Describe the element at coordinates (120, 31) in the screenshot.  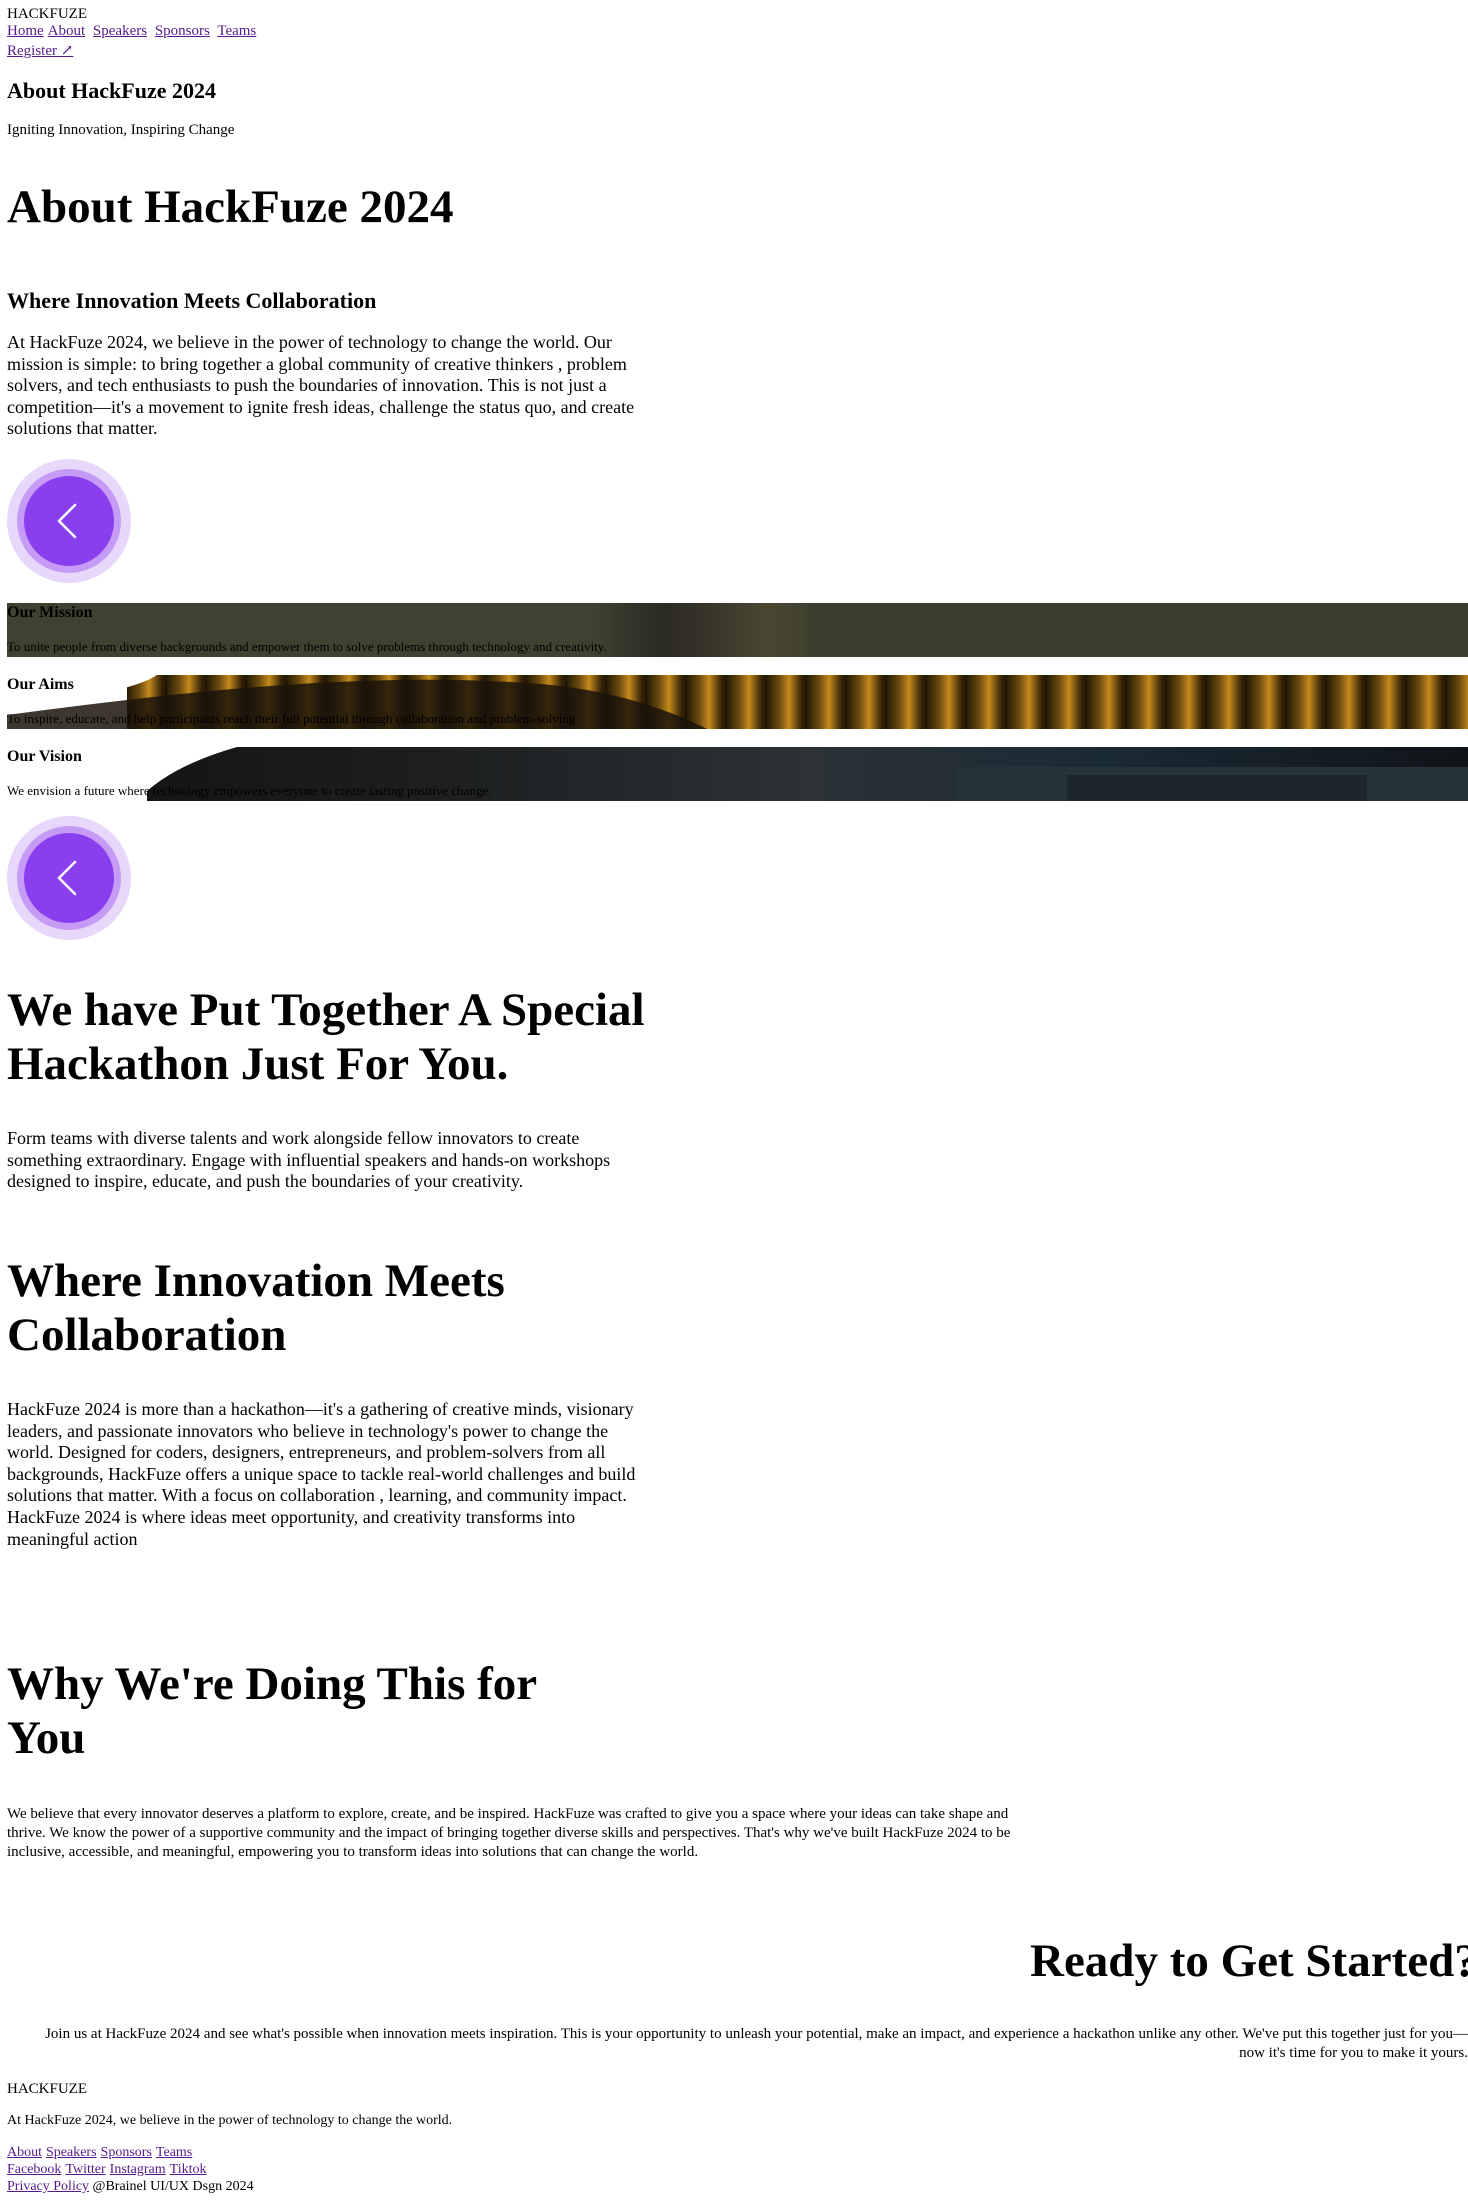
I see `nav-speakers-link: Speakers` at that location.